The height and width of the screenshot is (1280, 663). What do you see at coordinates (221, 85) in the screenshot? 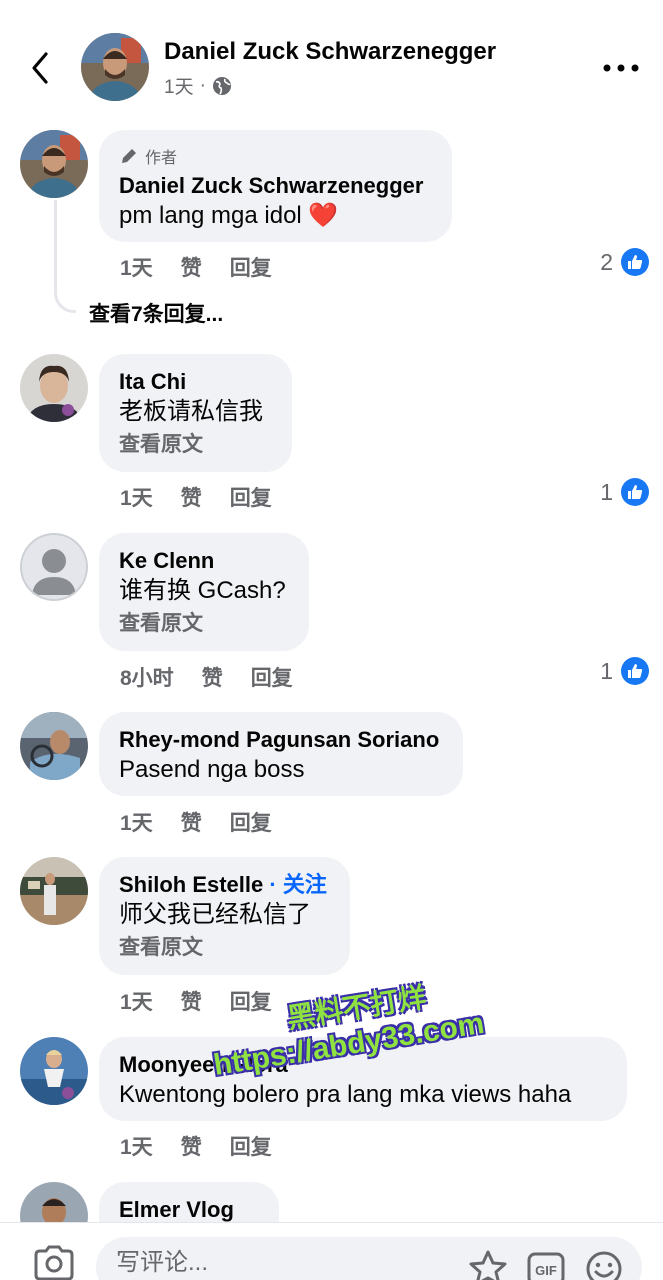
I see `globe-icon` at bounding box center [221, 85].